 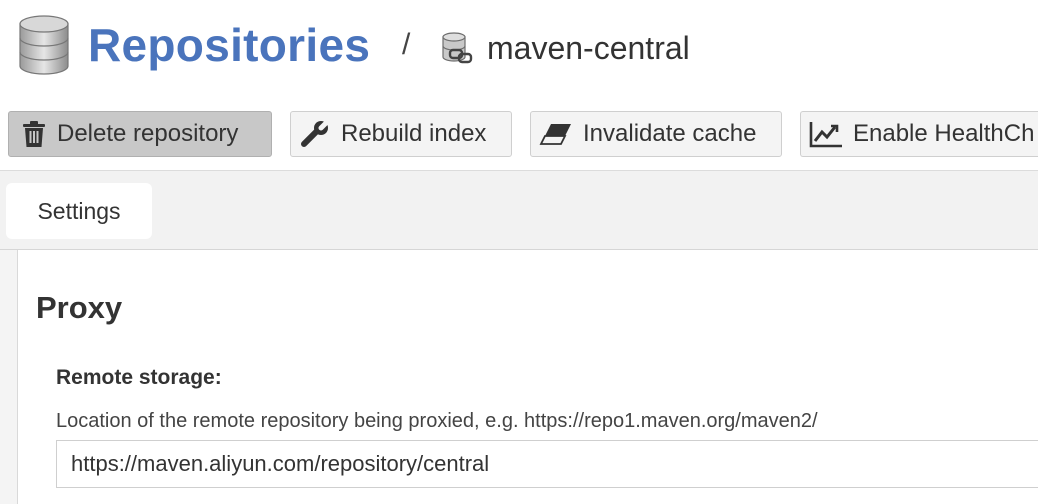 I want to click on enable-healthcheck-button: Enable HealthCh, so click(x=919, y=134).